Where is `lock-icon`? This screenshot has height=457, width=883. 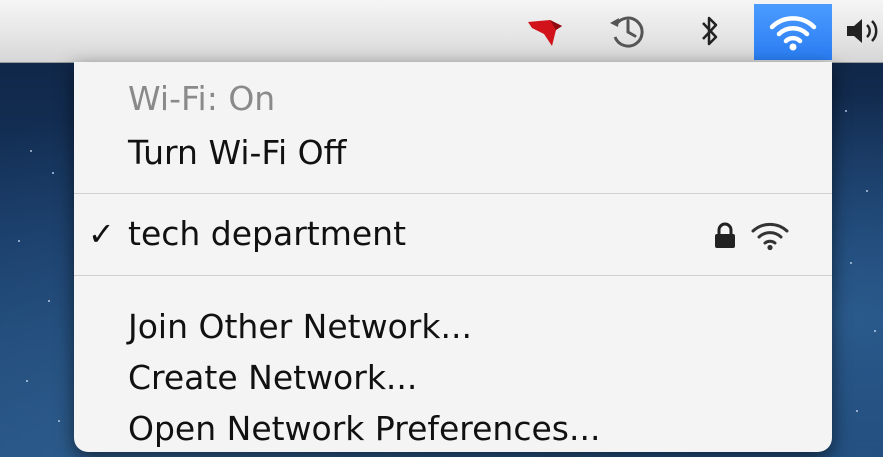
lock-icon is located at coordinates (725, 238).